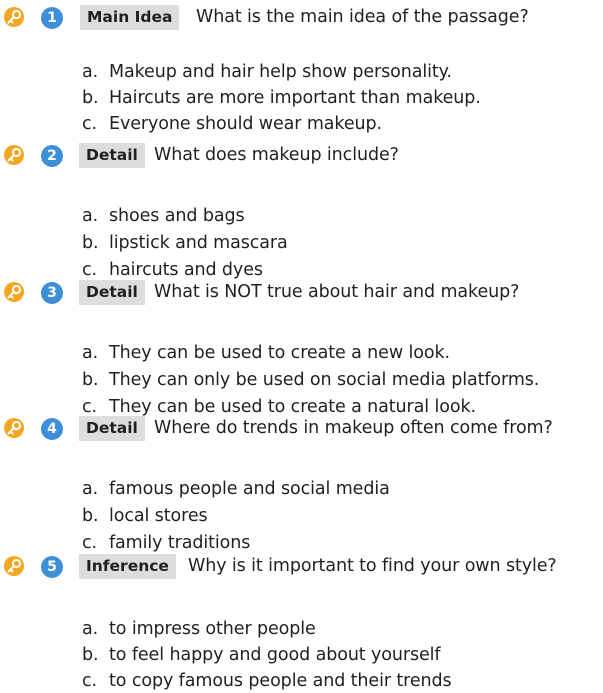 This screenshot has width=603, height=693. I want to click on answer-option: a. Makeup and hair help show personality., so click(267, 72).